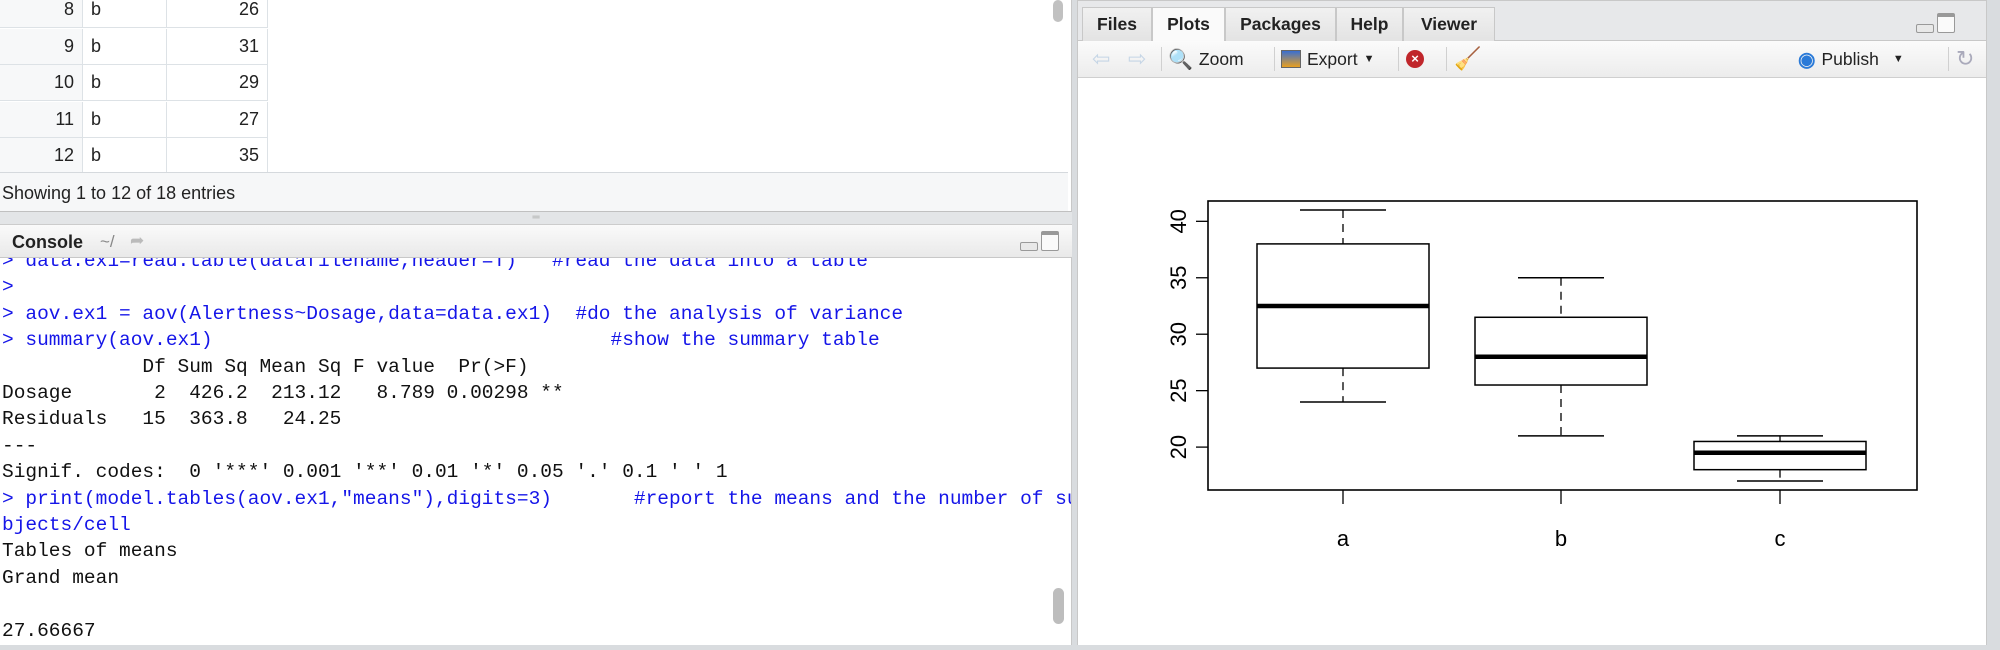  Describe the element at coordinates (536, 218) in the screenshot. I see `pane-splitter: ═` at that location.